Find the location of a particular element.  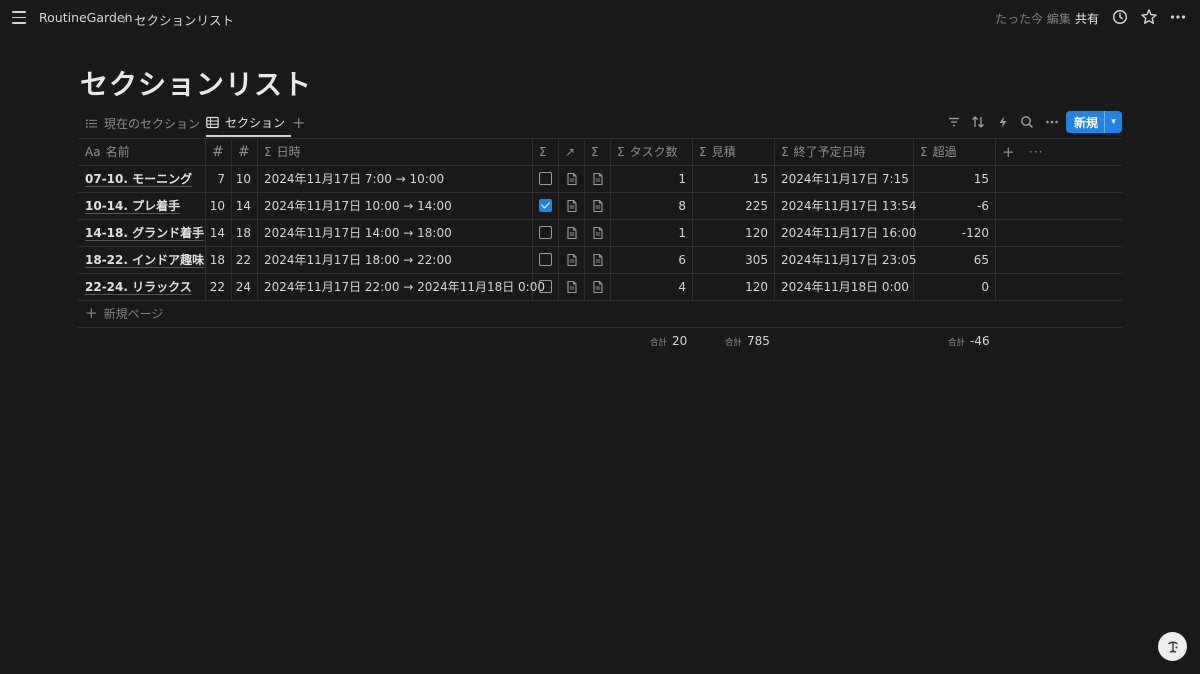

history-icon is located at coordinates (1120, 17).